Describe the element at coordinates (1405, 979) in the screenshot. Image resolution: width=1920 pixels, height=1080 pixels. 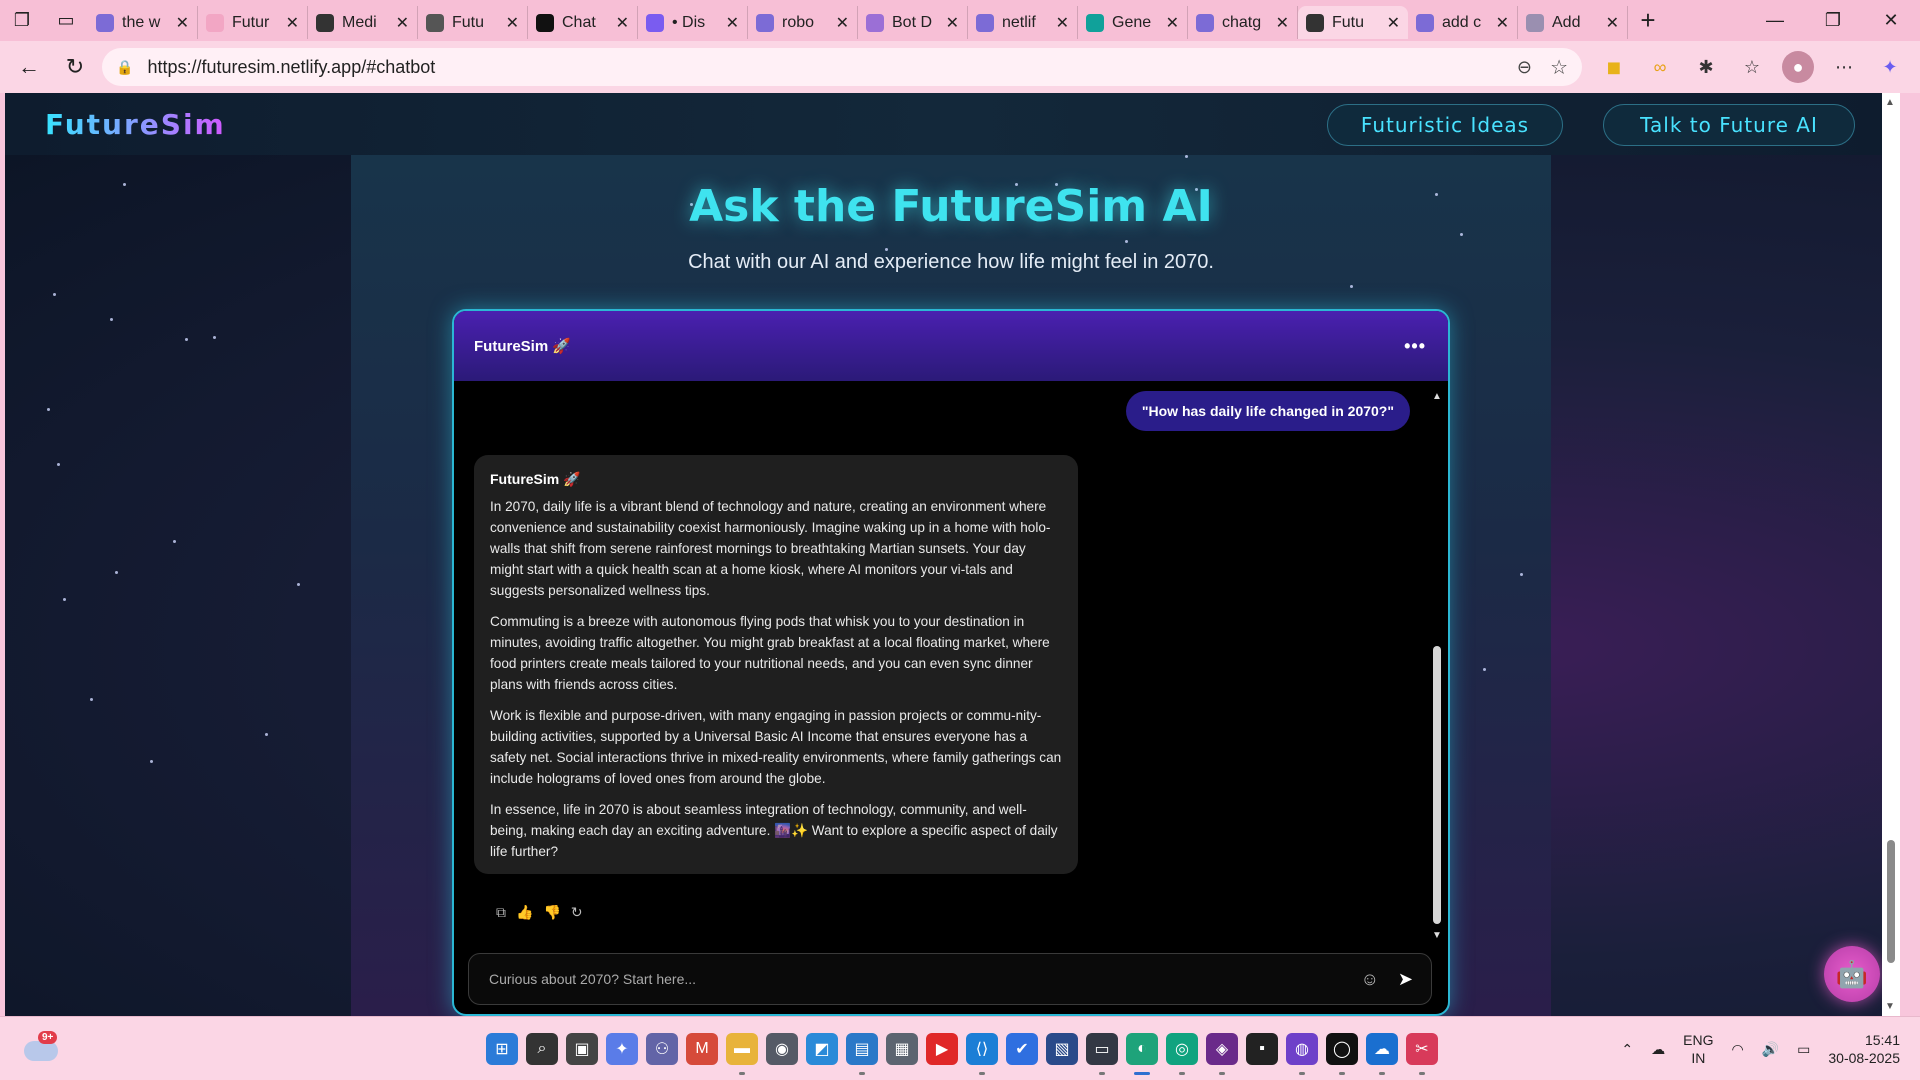
I see `send-icon: ➤` at that location.